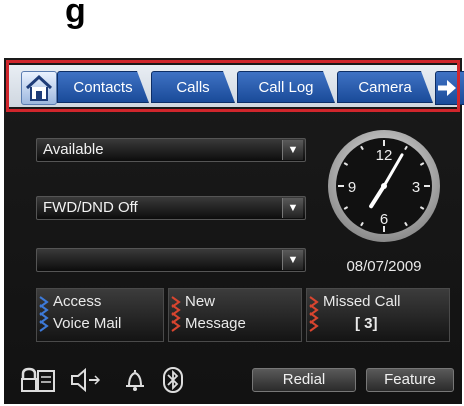 This screenshot has height=406, width=464. I want to click on speaker-button, so click(86, 380).